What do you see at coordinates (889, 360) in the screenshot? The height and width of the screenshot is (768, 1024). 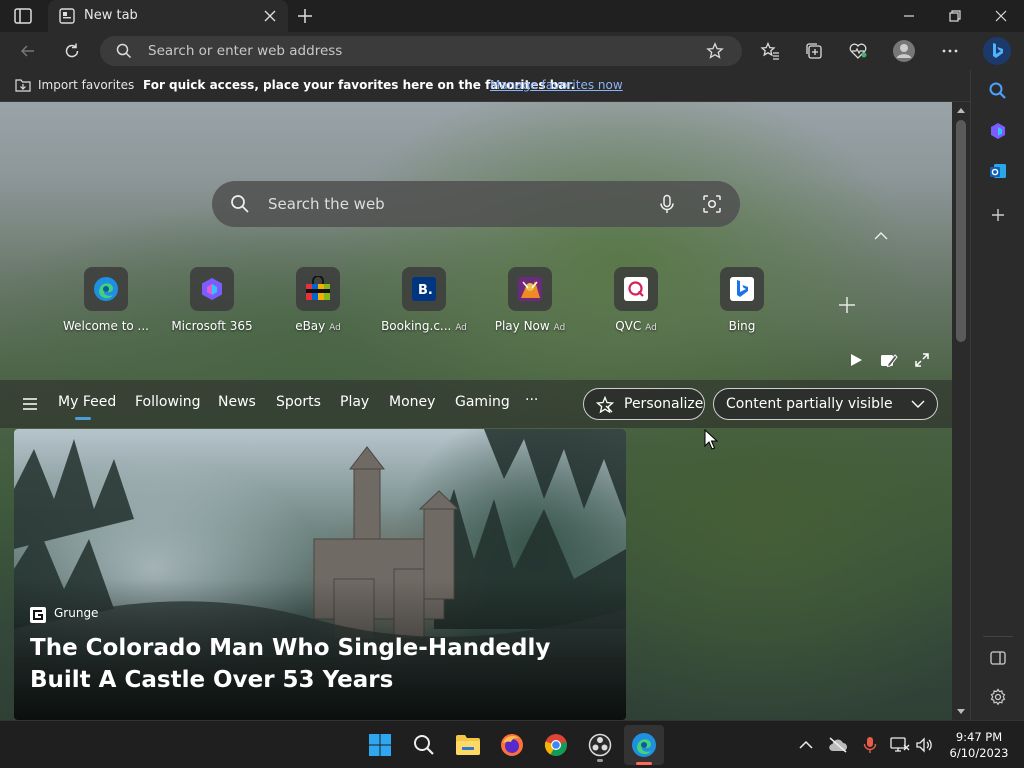 I see `edit-background-icon` at bounding box center [889, 360].